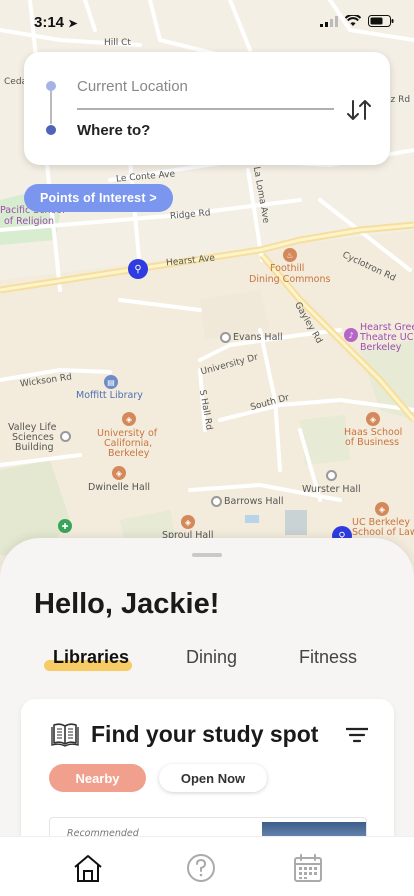 The height and width of the screenshot is (896, 414). I want to click on greeting-title: Hello, Jackie!, so click(127, 604).